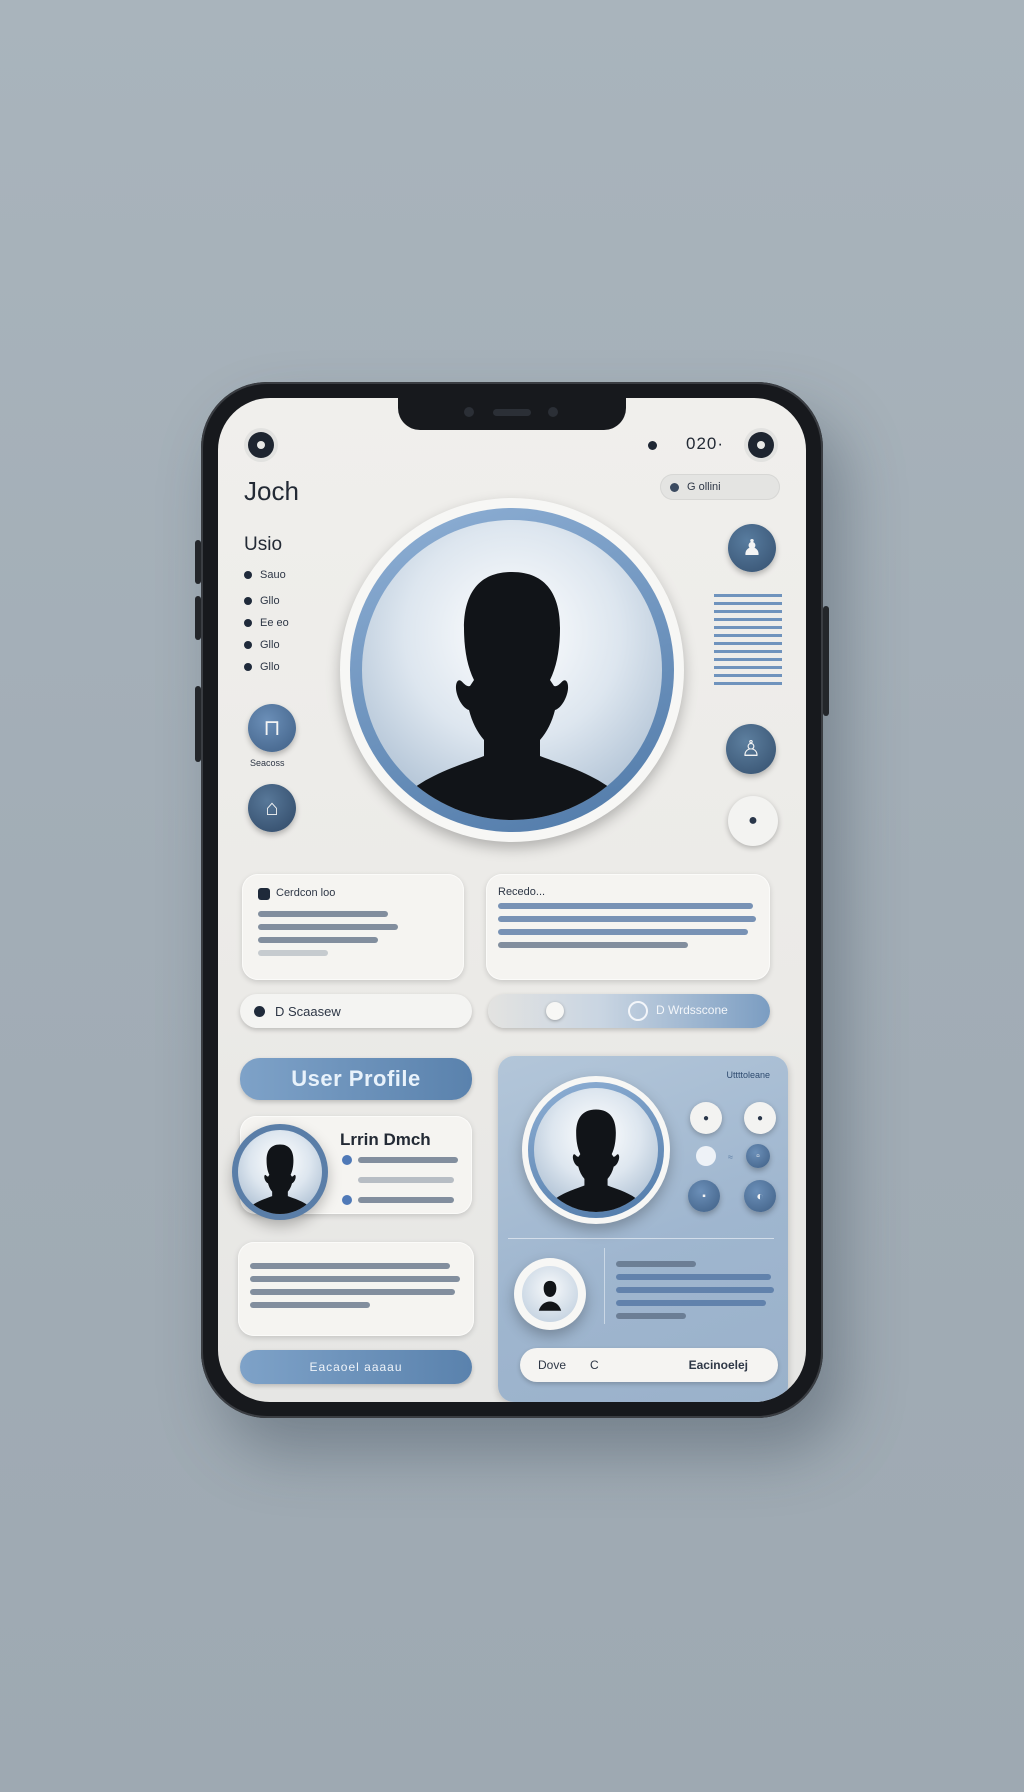  What do you see at coordinates (641, 1238) in the screenshot?
I see `panel-divider` at bounding box center [641, 1238].